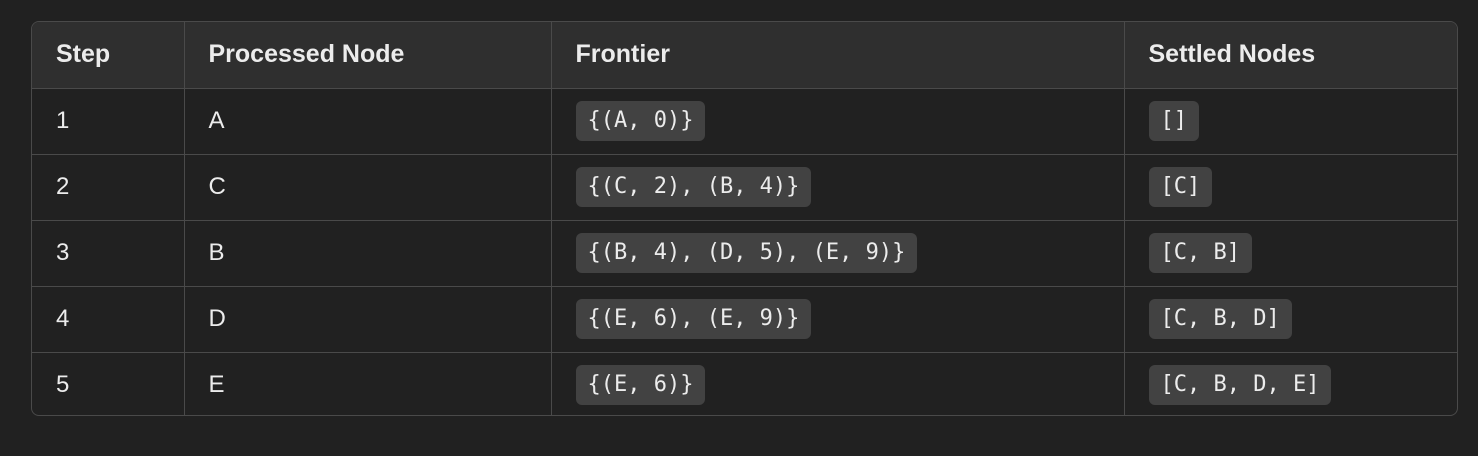  I want to click on cell-step: 4, so click(108, 319).